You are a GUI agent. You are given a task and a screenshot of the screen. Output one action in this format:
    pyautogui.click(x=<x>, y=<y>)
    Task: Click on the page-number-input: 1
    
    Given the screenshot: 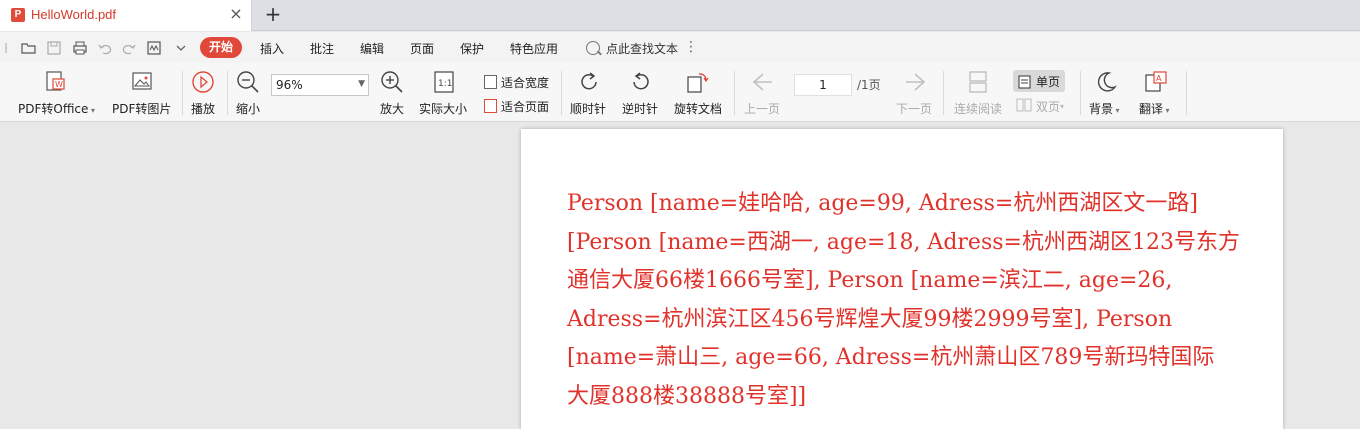 What is the action you would take?
    pyautogui.click(x=823, y=85)
    